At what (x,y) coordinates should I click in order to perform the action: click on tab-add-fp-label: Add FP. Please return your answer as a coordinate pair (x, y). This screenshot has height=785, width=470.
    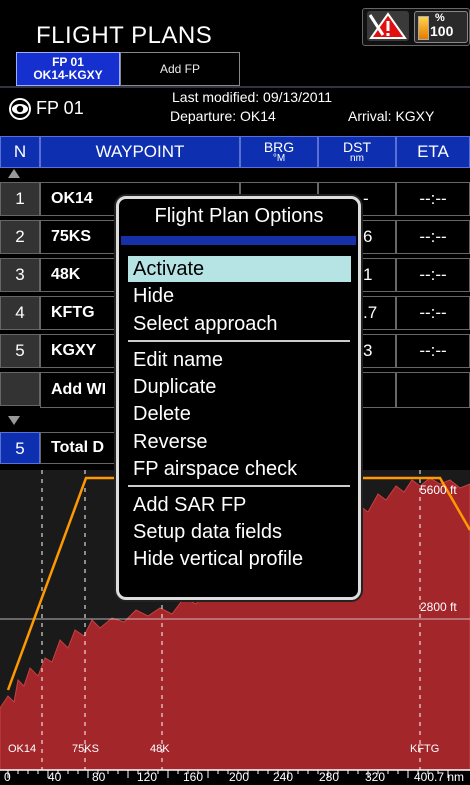
    Looking at the image, I should click on (180, 68).